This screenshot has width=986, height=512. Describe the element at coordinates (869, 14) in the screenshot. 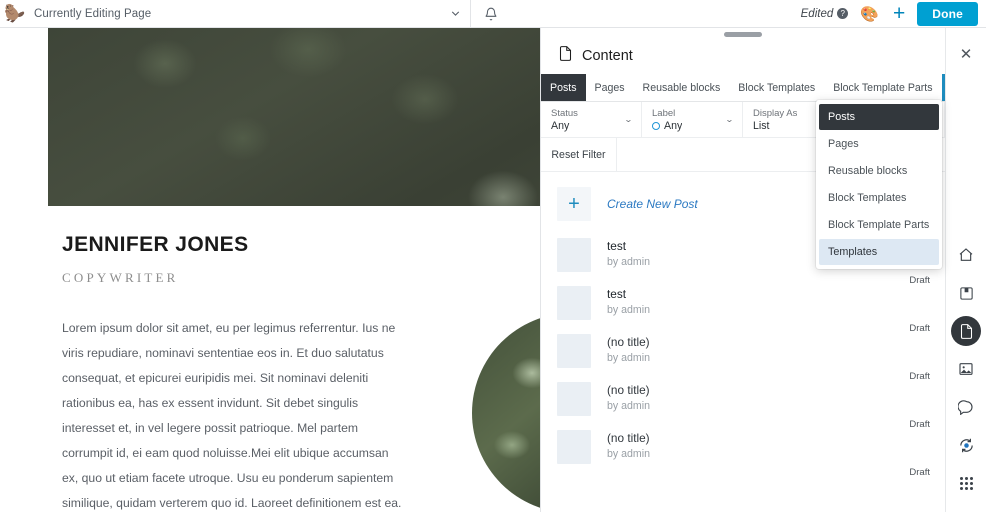

I see `palette-icon: 🎨` at that location.